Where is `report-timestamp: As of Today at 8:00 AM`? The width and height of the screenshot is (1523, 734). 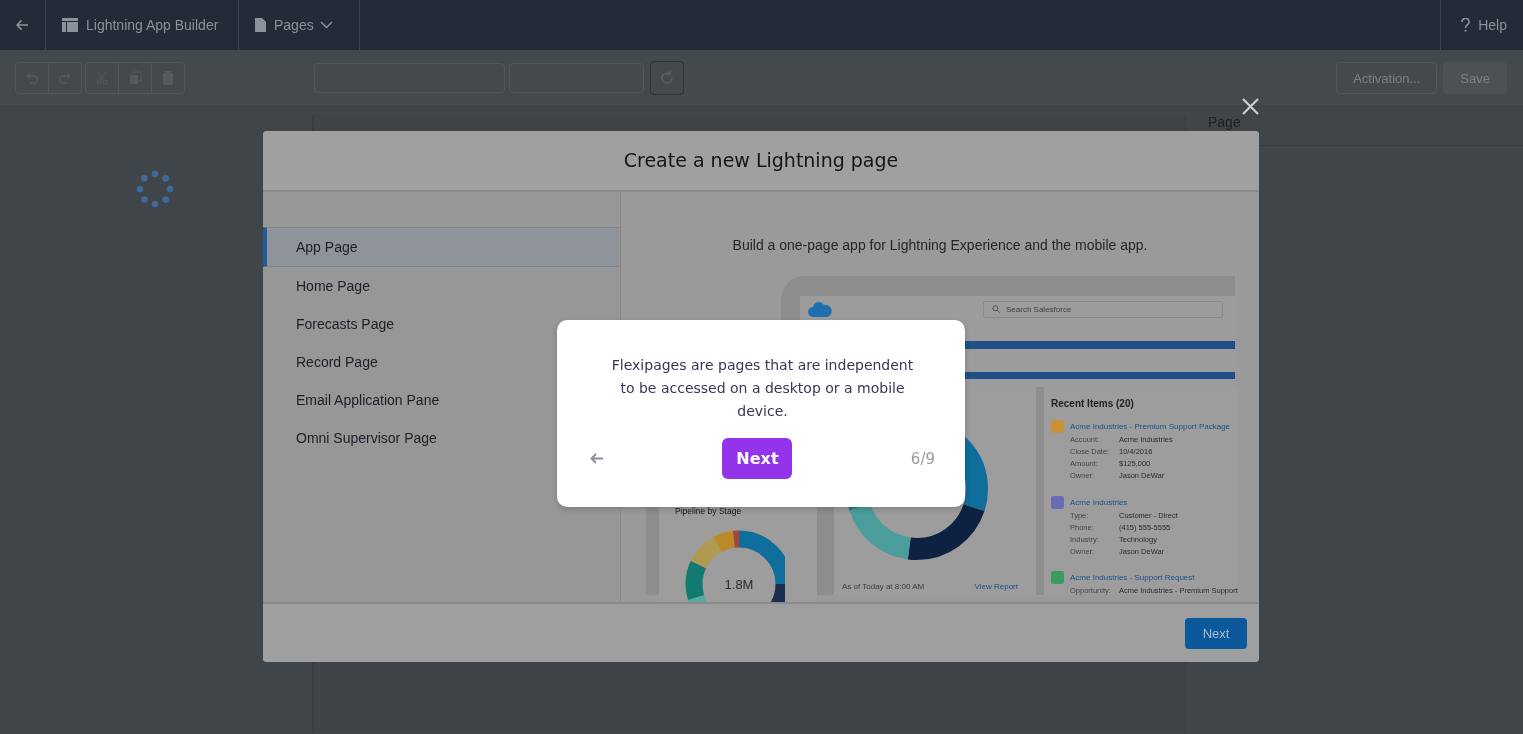
report-timestamp: As of Today at 8:00 AM is located at coordinates (883, 586).